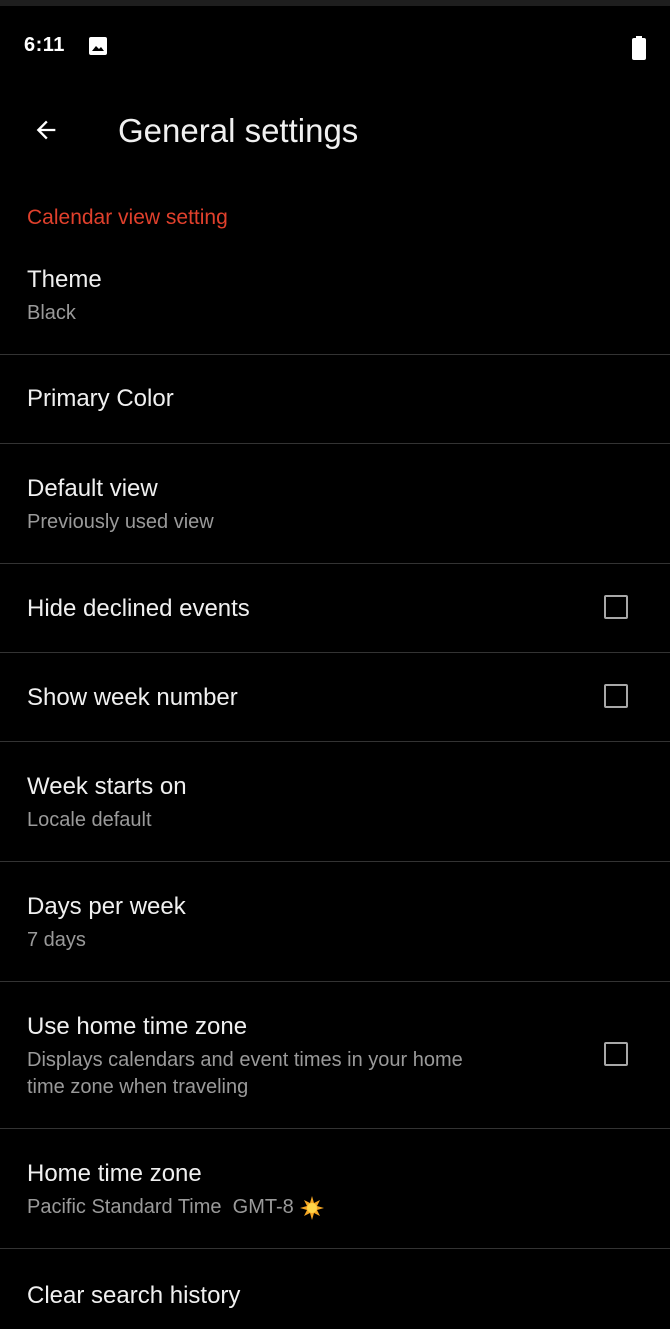  I want to click on setting-label: Clear search history, so click(134, 1295).